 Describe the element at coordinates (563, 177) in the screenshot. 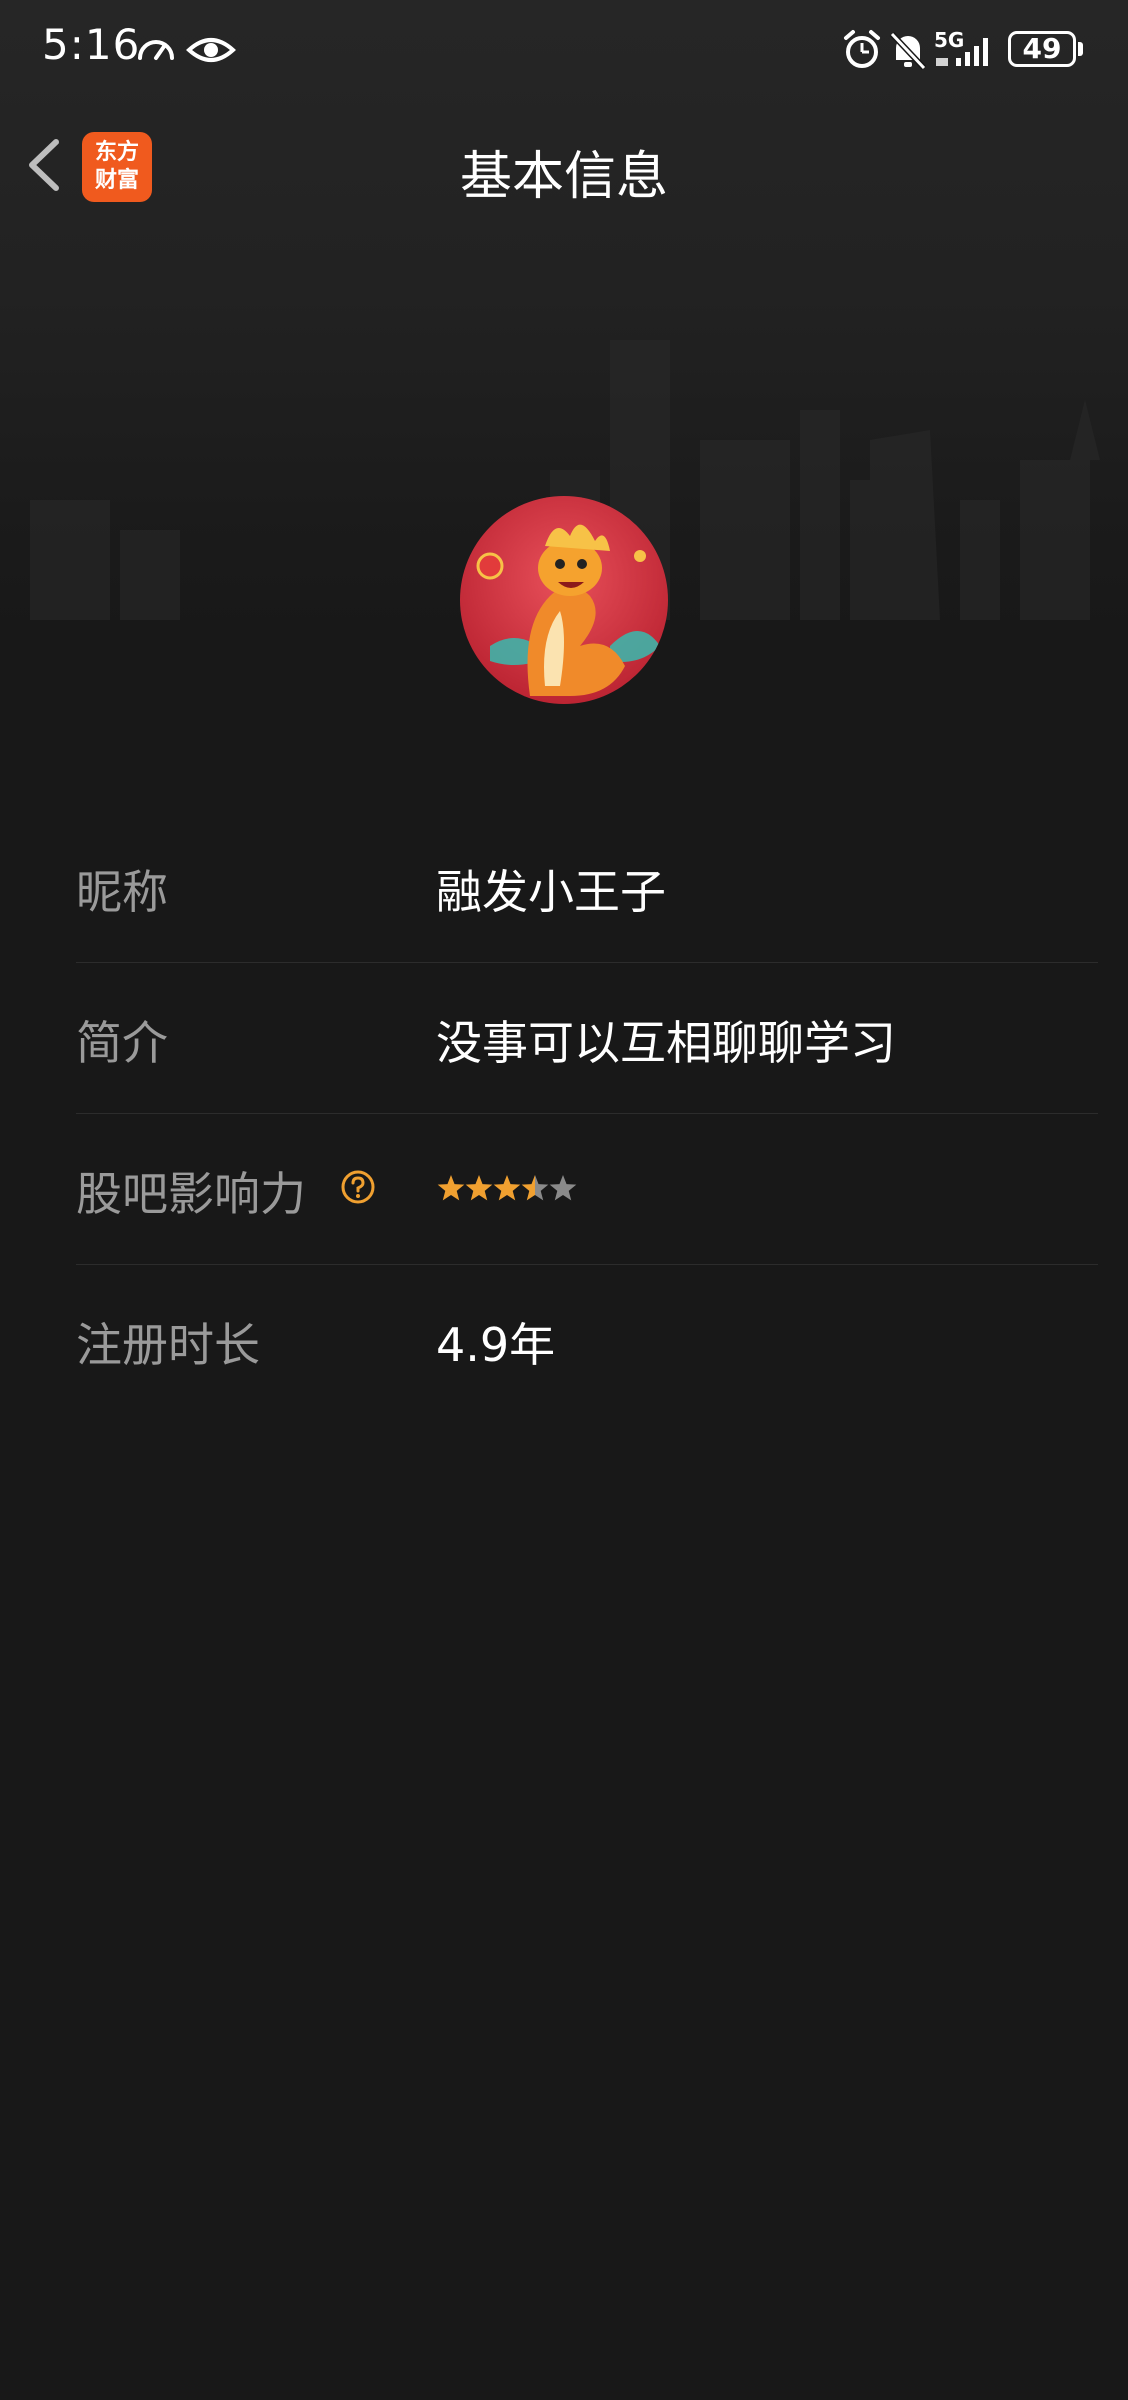

I see `page-title: 基本信息` at that location.